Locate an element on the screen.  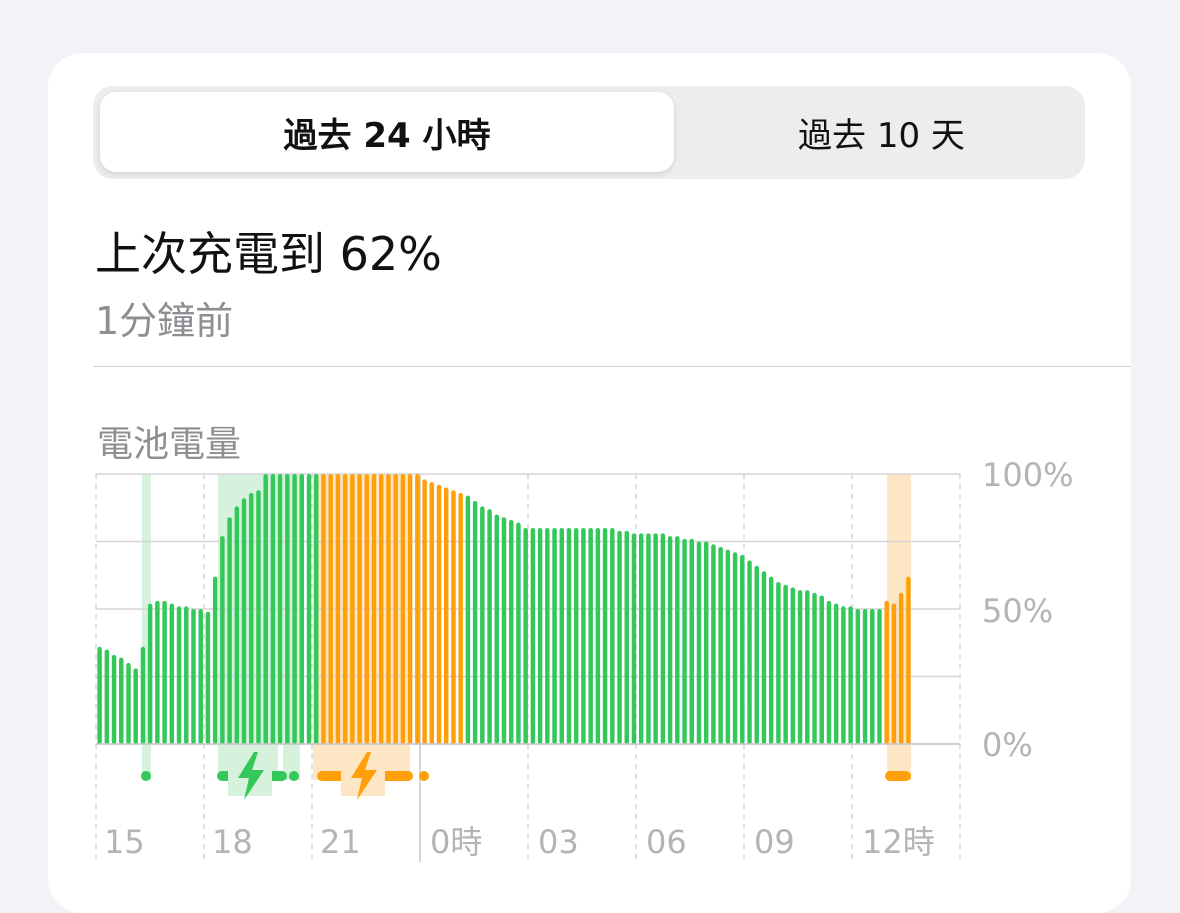
x-axis-label: 06 is located at coordinates (666, 842).